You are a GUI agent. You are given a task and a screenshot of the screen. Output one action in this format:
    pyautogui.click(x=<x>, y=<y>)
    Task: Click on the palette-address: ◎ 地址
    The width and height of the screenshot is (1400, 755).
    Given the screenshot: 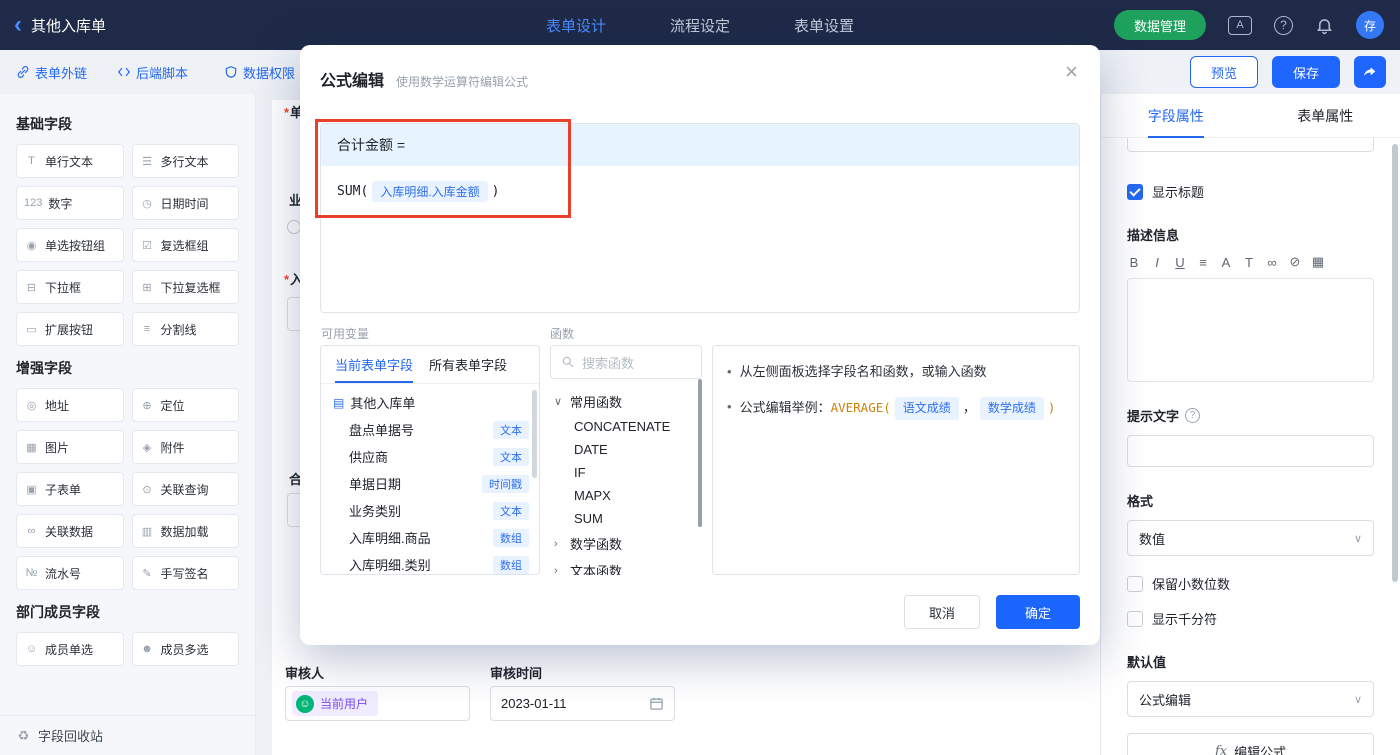 What is the action you would take?
    pyautogui.click(x=70, y=405)
    